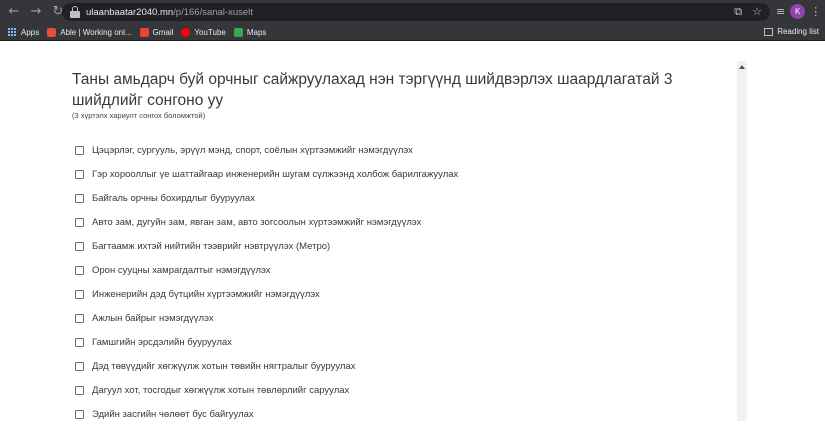 This screenshot has width=825, height=426. I want to click on option-item: Гамшгийн эрсдэлийн бууруулах, so click(266, 342).